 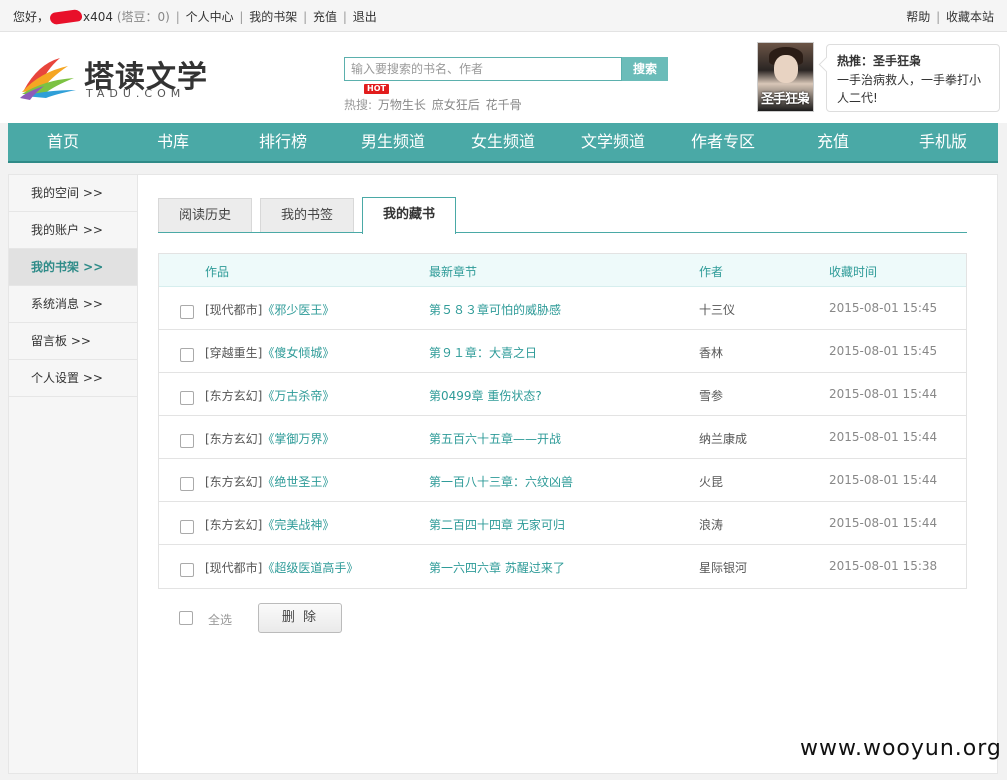 I want to click on table-header: 作品 最新章节 作者 收藏时间, so click(x=562, y=270).